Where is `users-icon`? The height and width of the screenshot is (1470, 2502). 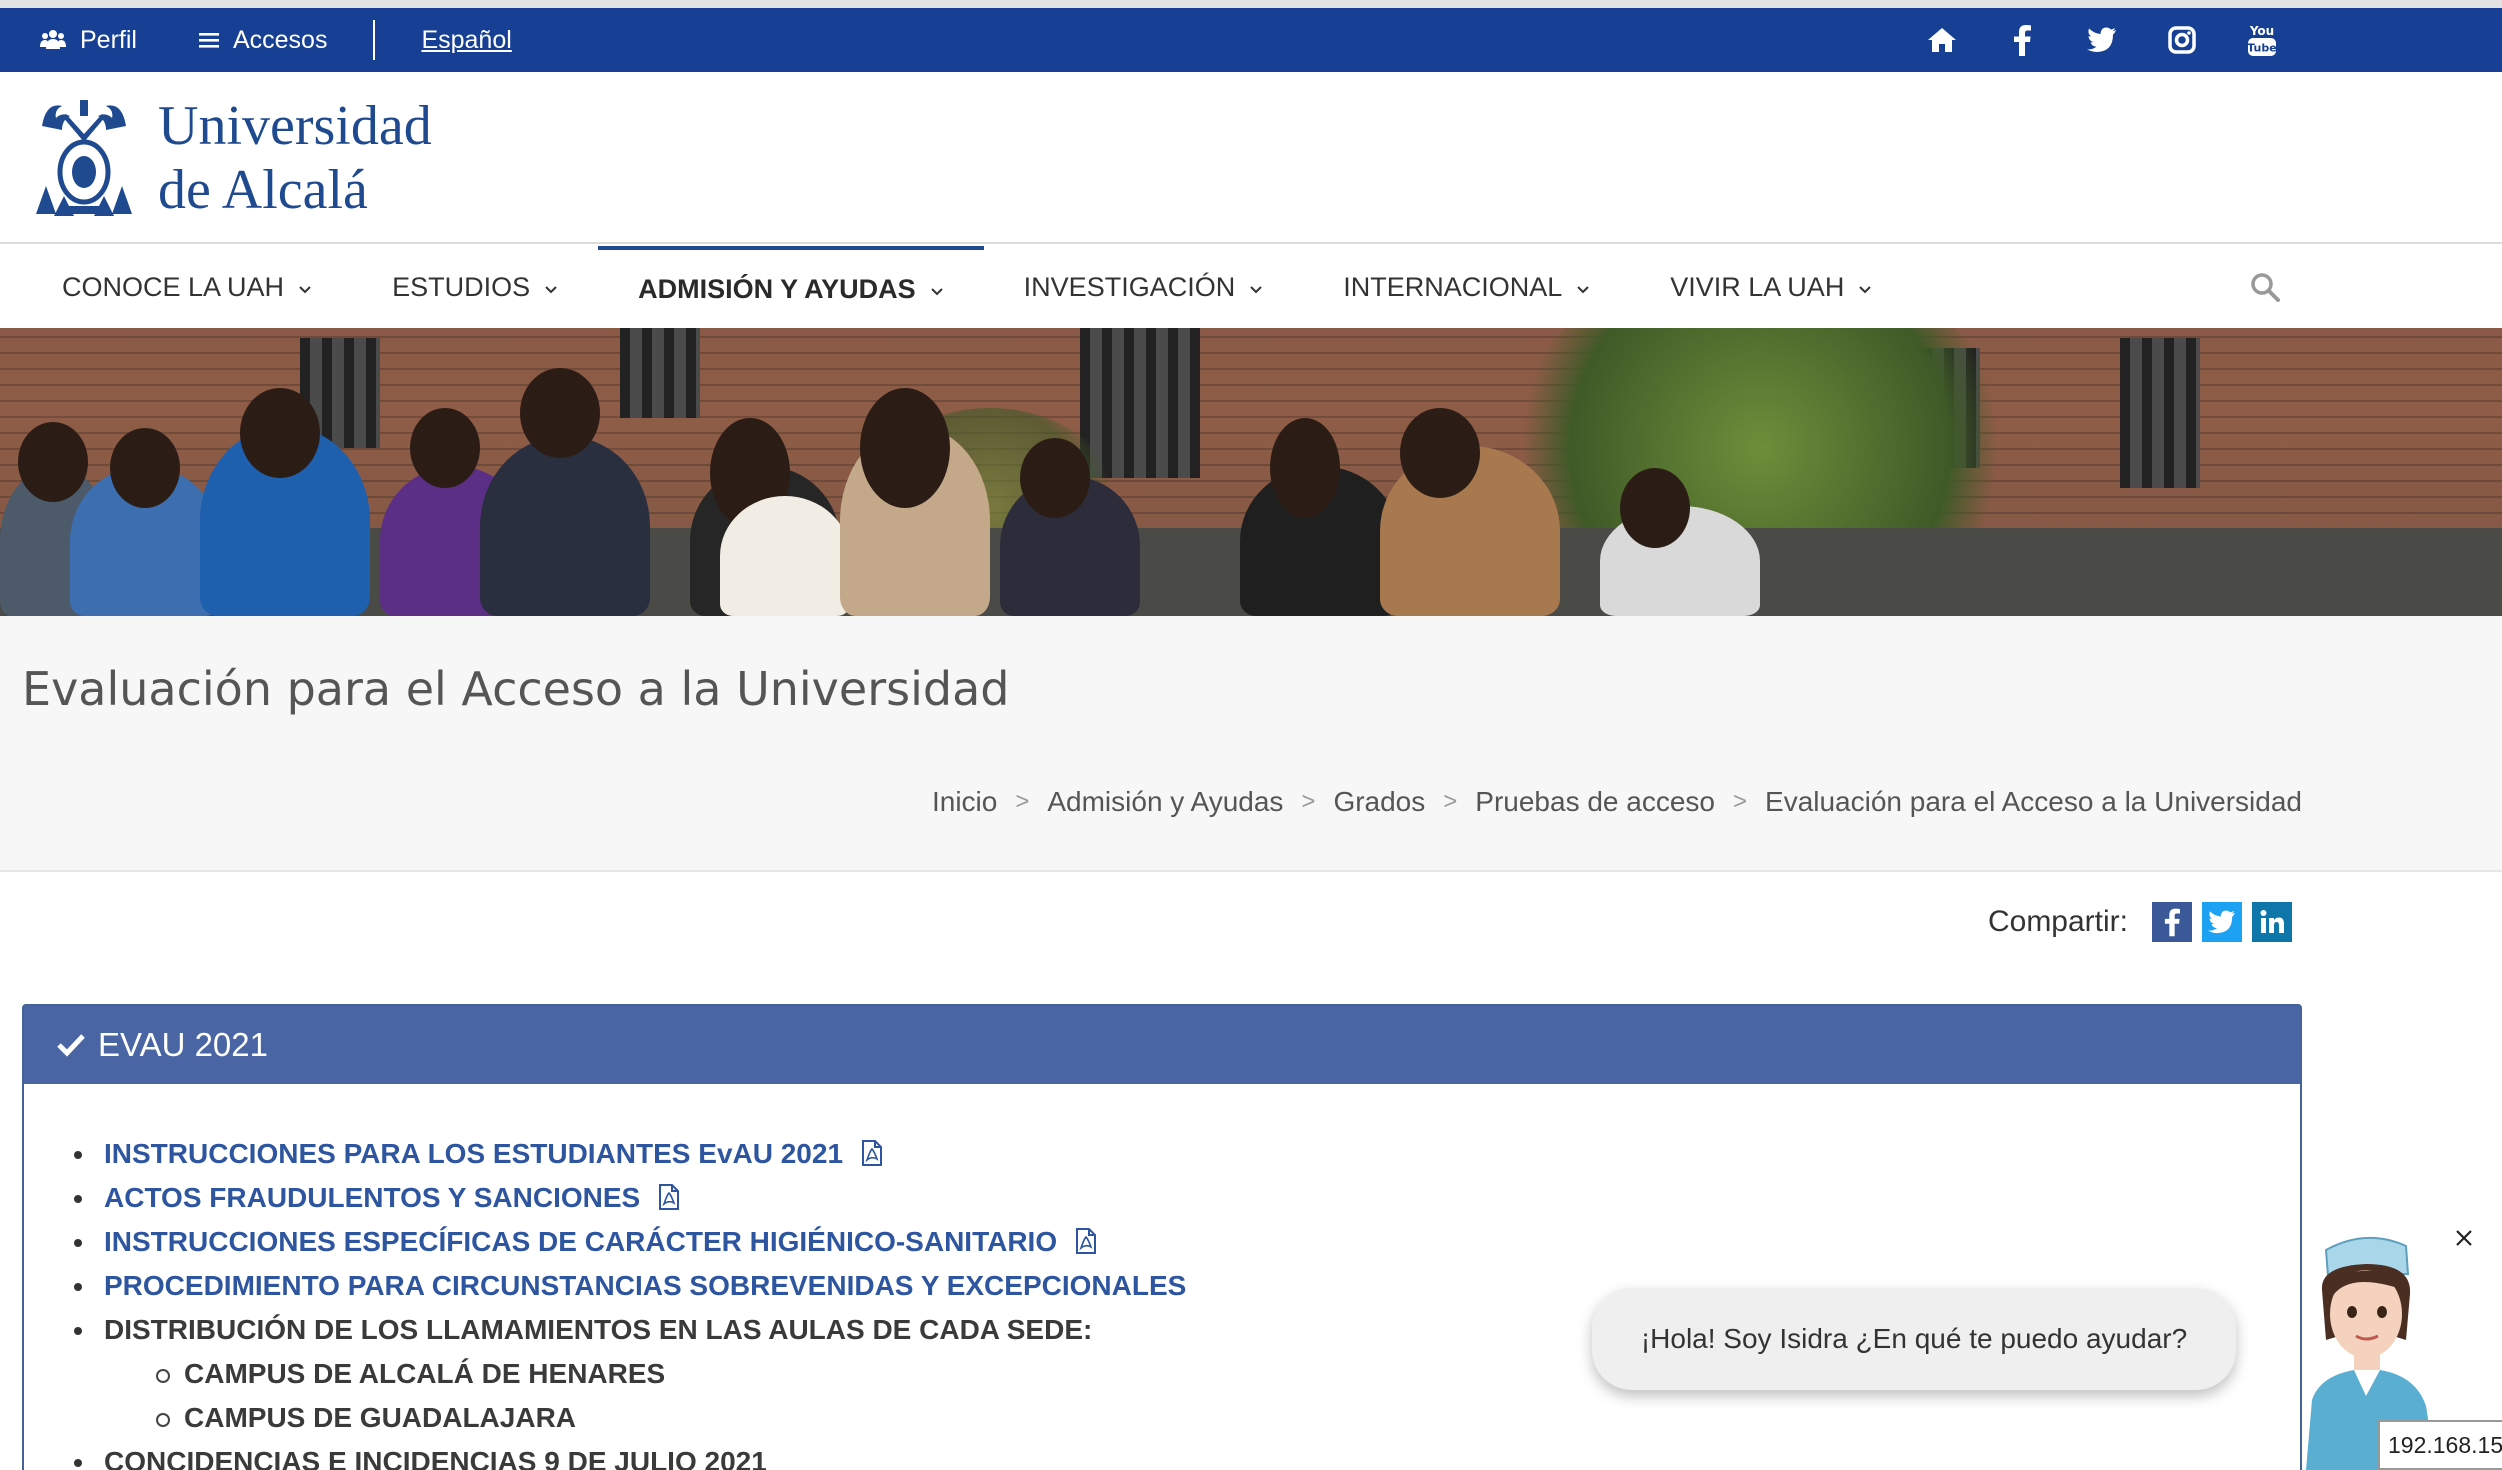 users-icon is located at coordinates (53, 39).